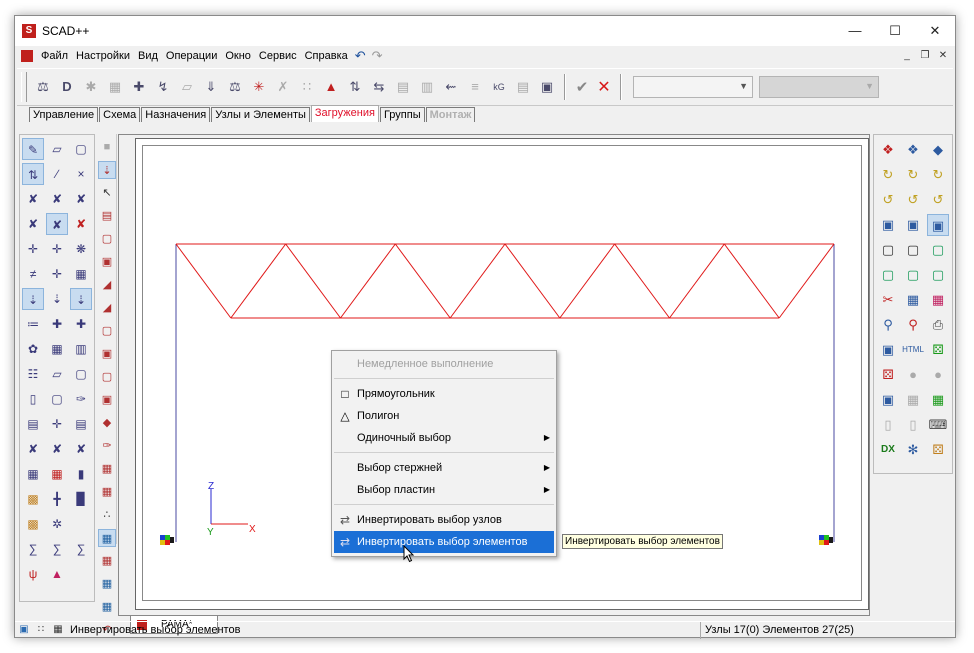 The height and width of the screenshot is (653, 974). What do you see at coordinates (33, 174) in the screenshot?
I see `node-number-icon: ⇅` at bounding box center [33, 174].